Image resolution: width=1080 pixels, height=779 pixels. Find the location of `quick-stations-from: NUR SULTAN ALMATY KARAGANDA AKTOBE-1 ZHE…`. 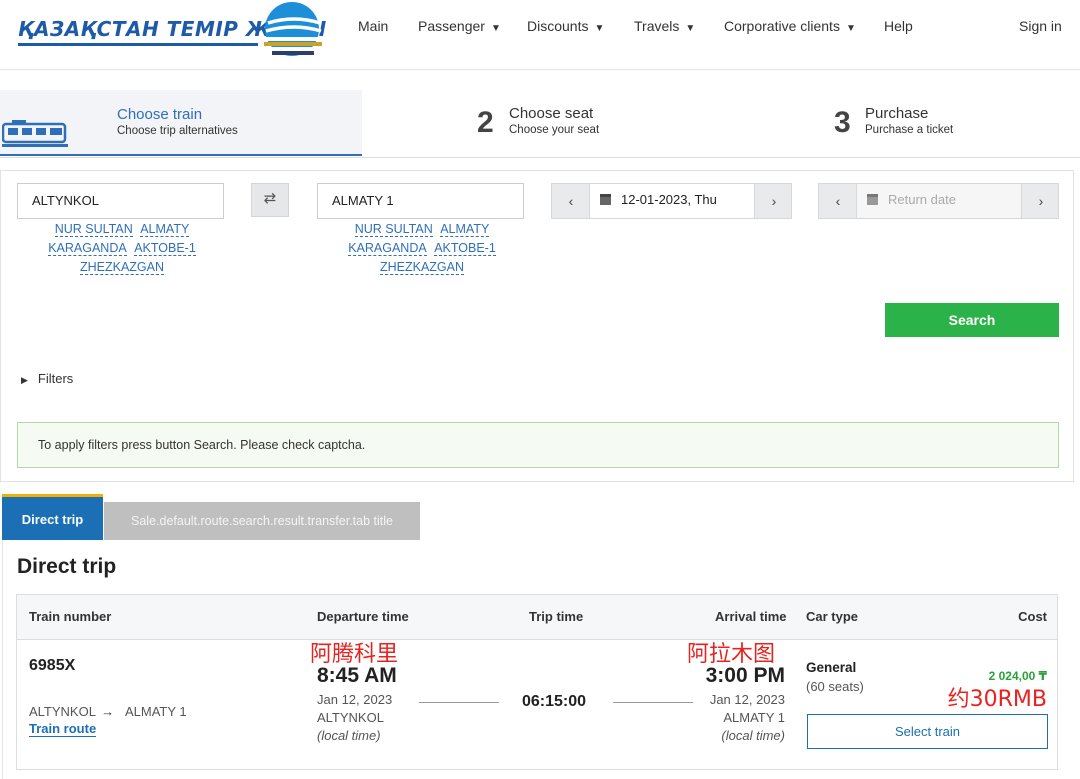

quick-stations-from: NUR SULTAN ALMATY KARAGANDA AKTOBE-1 ZHE… is located at coordinates (122, 248).